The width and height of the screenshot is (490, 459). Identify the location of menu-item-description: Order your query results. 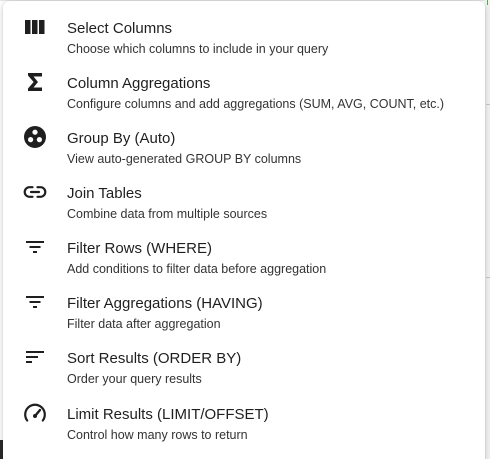
(134, 379).